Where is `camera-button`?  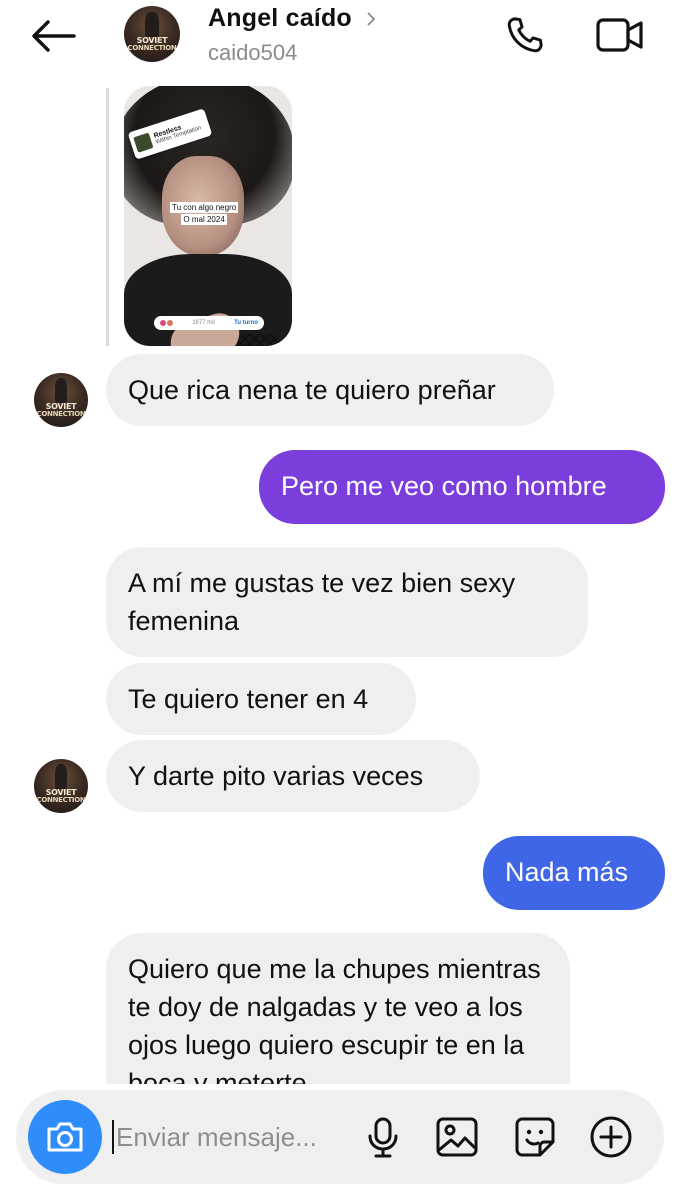 camera-button is located at coordinates (65, 1137).